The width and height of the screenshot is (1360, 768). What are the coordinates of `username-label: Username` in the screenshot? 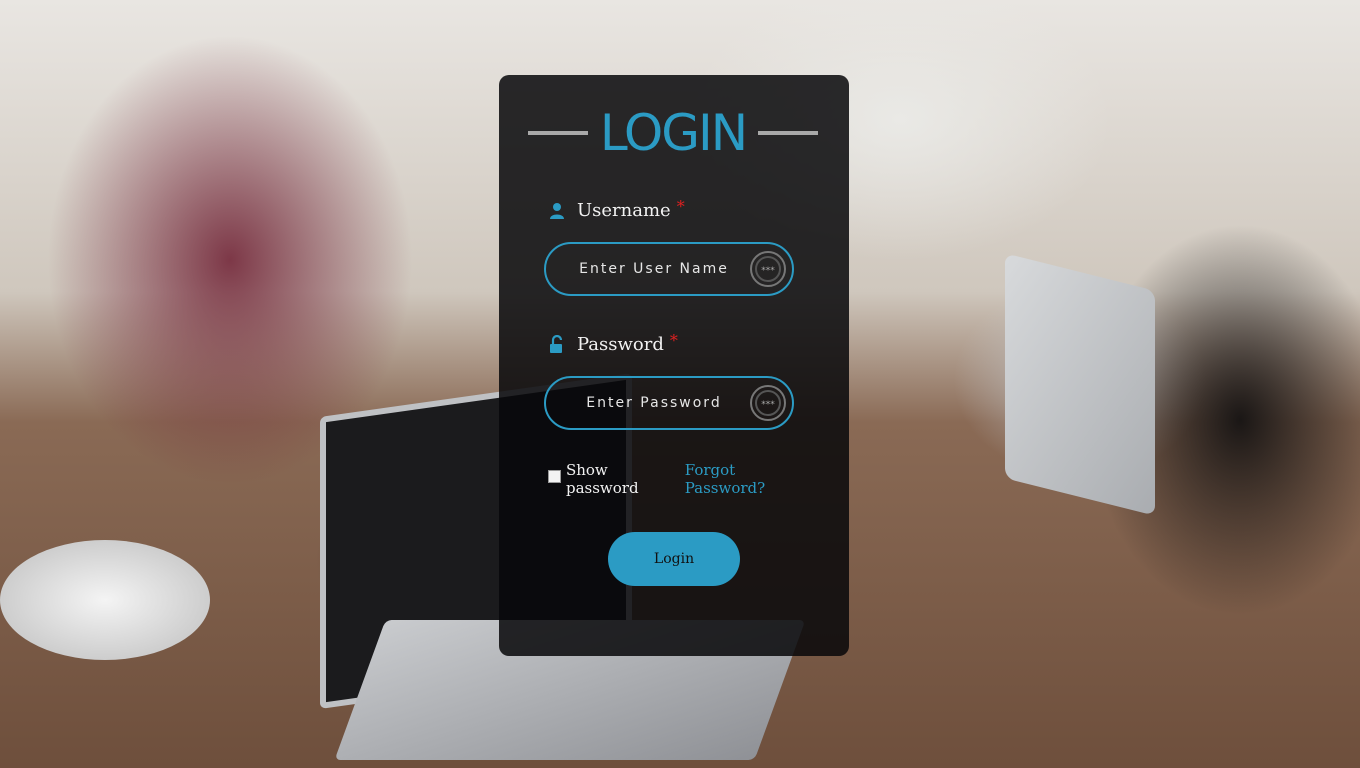 It's located at (624, 210).